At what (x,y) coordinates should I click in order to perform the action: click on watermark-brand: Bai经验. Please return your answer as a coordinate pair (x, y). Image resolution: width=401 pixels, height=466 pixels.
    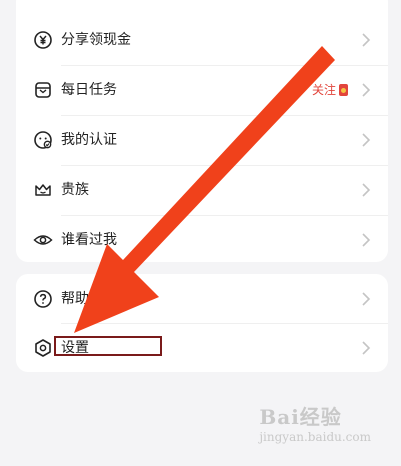
    Looking at the image, I should click on (300, 417).